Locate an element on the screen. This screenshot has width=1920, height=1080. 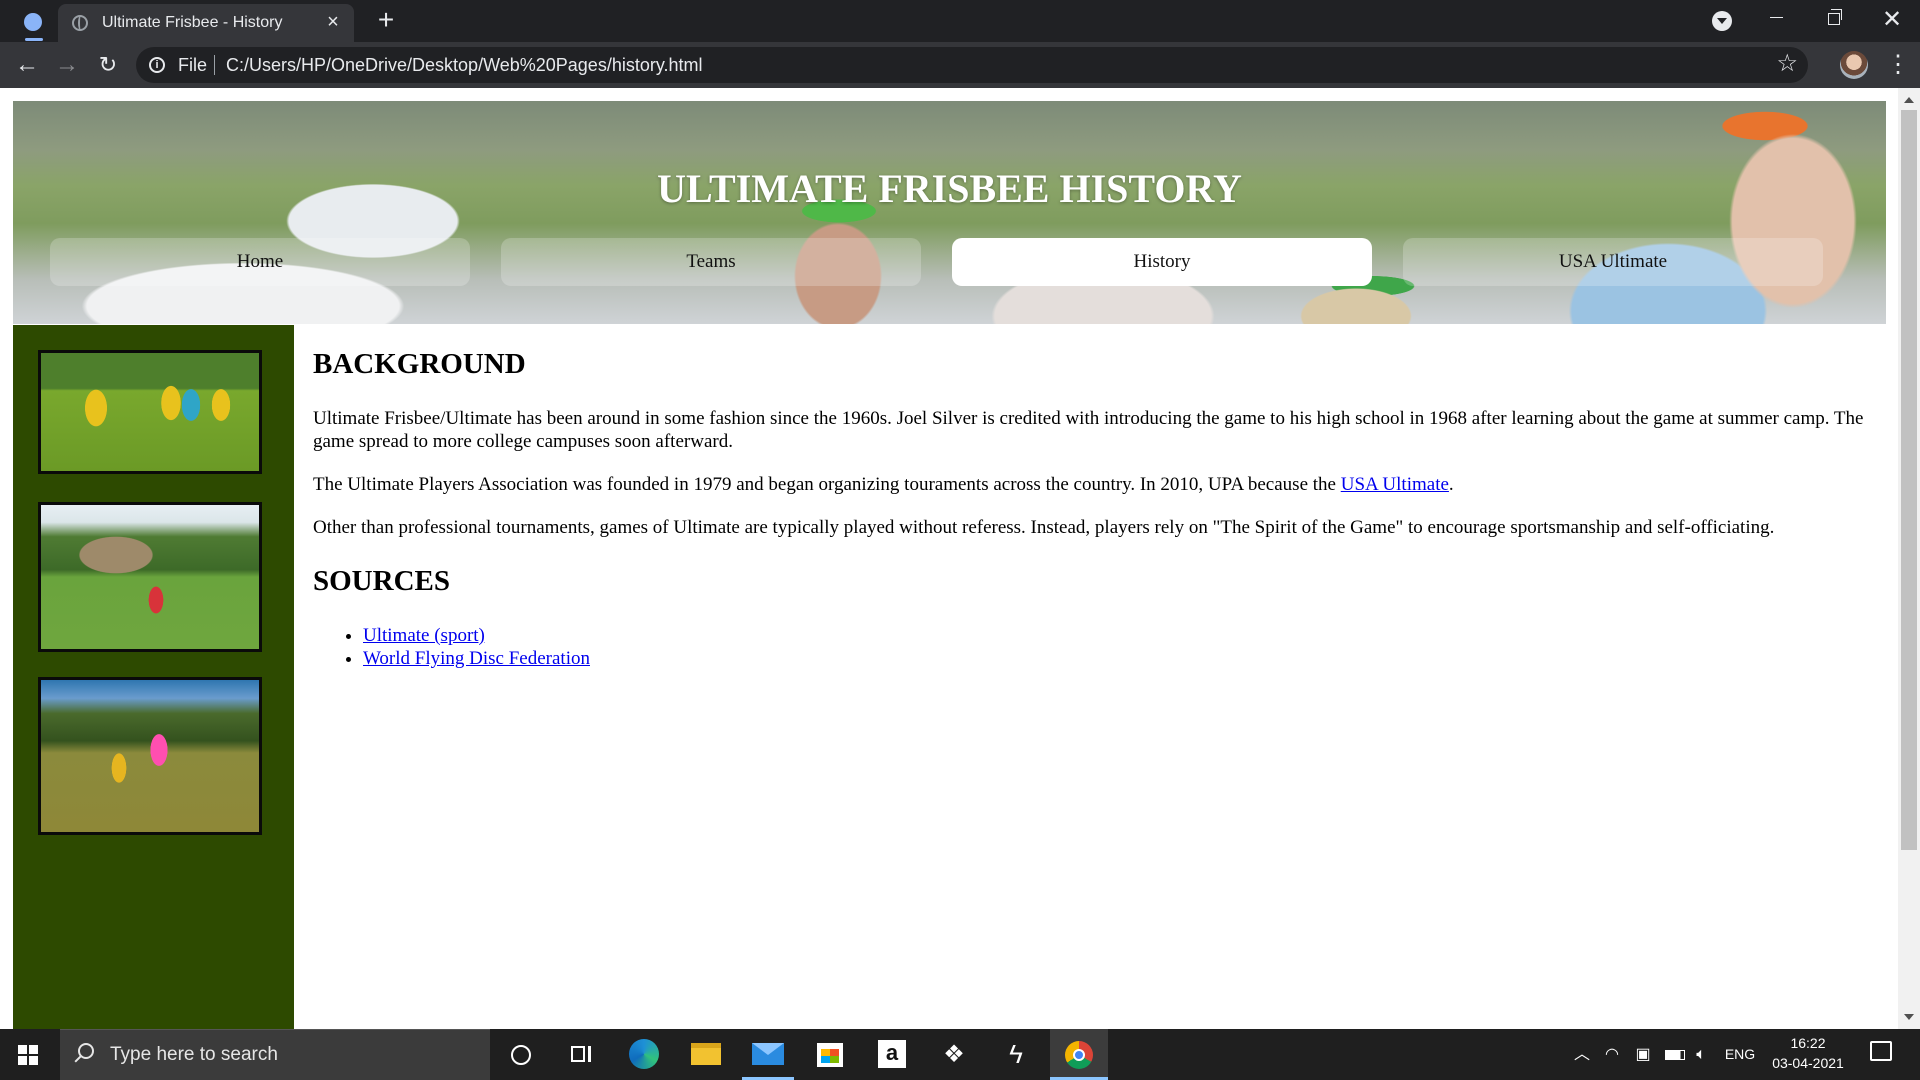
search-placeholder: Type here to search is located at coordinates (194, 1054).